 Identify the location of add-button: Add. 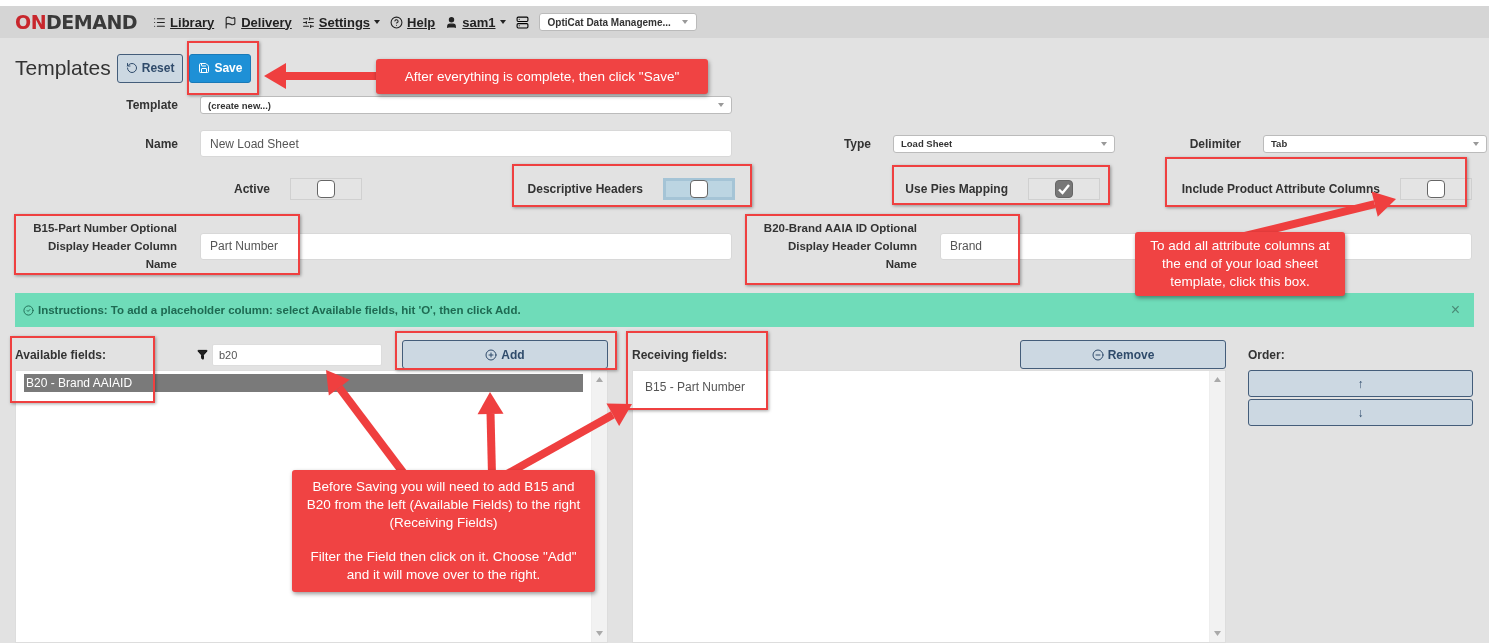
(505, 354).